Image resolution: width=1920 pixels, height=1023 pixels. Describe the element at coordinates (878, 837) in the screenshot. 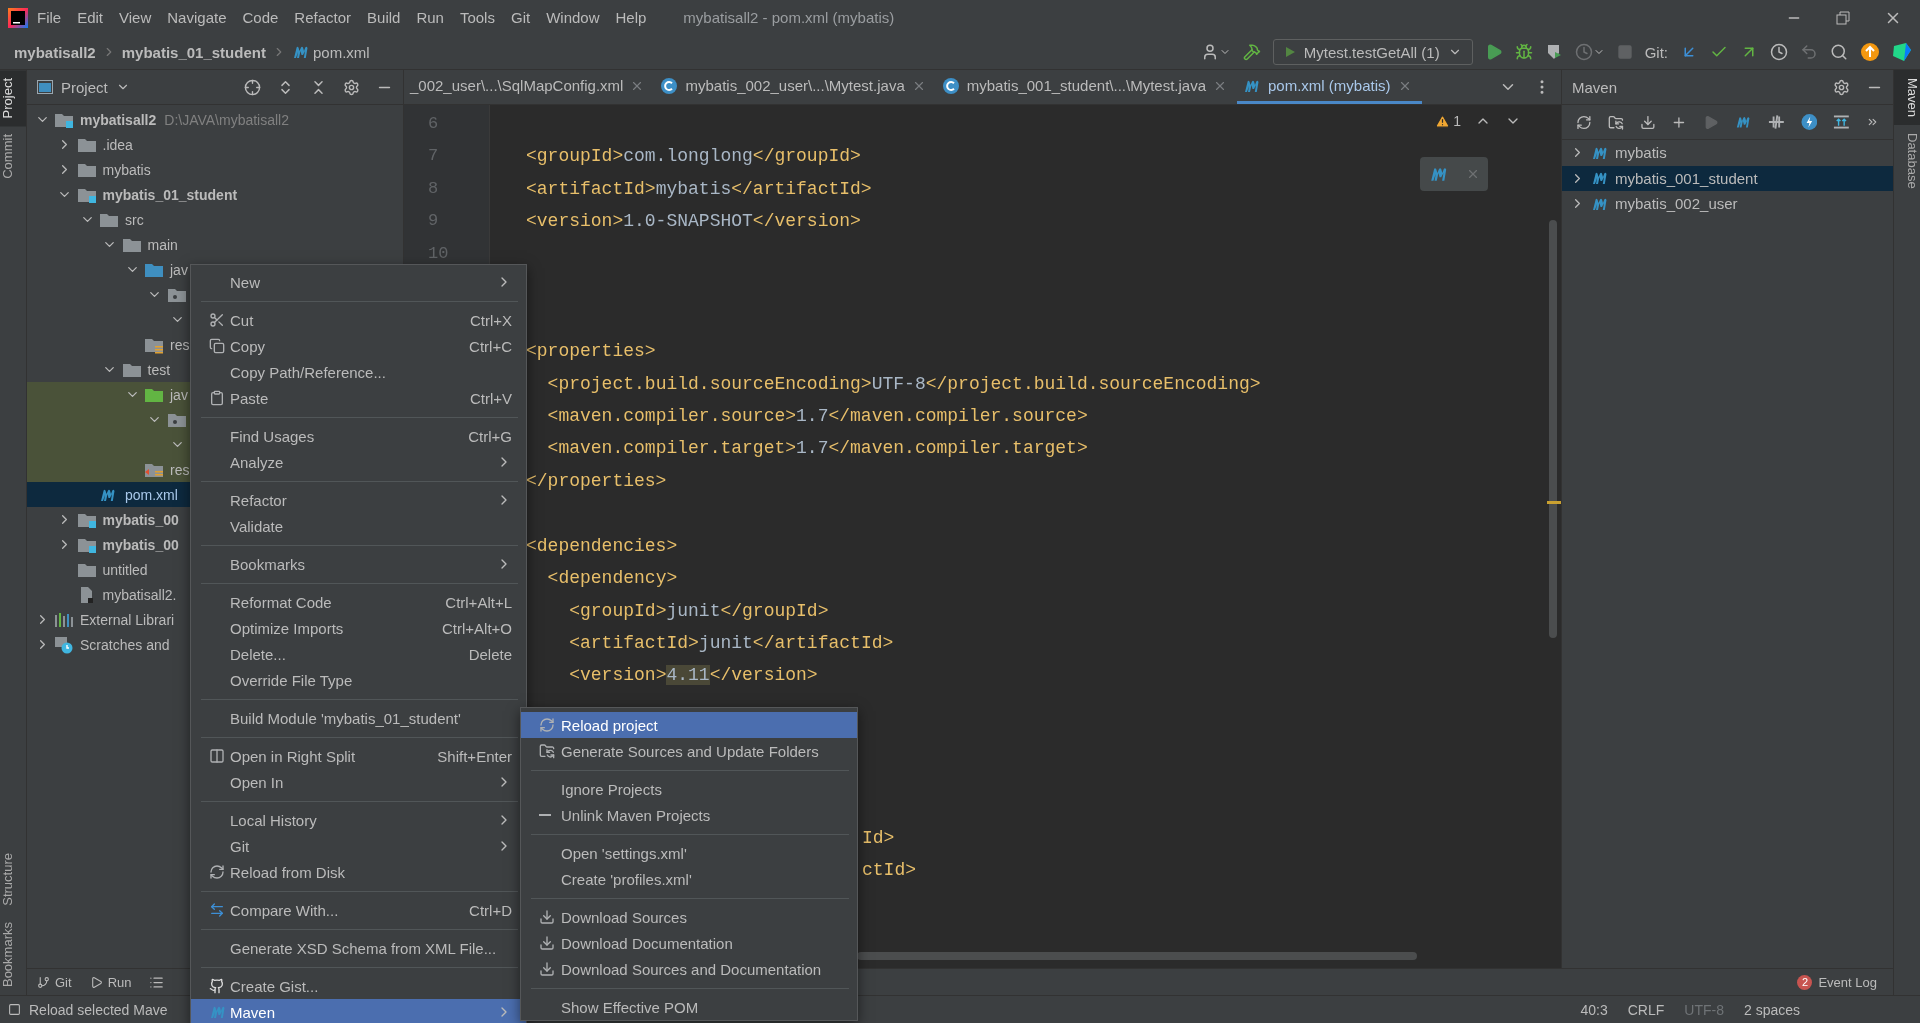

I see `code-fragment: Id>` at that location.